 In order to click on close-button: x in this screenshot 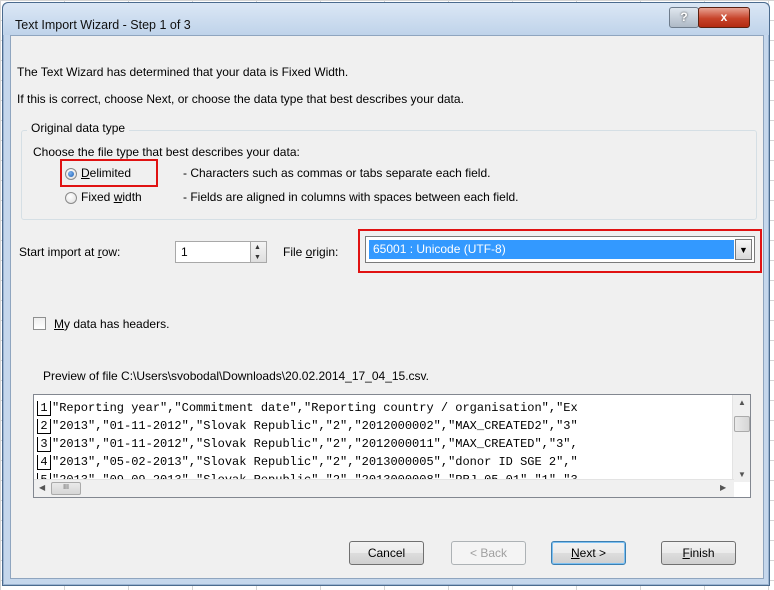, I will do `click(724, 17)`.